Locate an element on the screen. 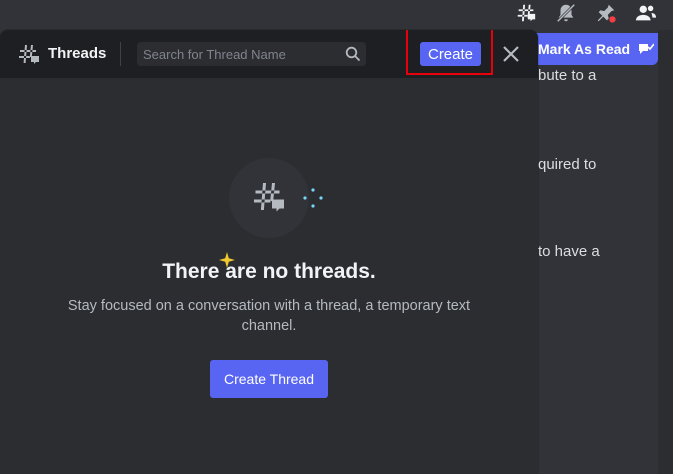 Image resolution: width=673 pixels, height=474 pixels. message-text: to have a is located at coordinates (569, 251).